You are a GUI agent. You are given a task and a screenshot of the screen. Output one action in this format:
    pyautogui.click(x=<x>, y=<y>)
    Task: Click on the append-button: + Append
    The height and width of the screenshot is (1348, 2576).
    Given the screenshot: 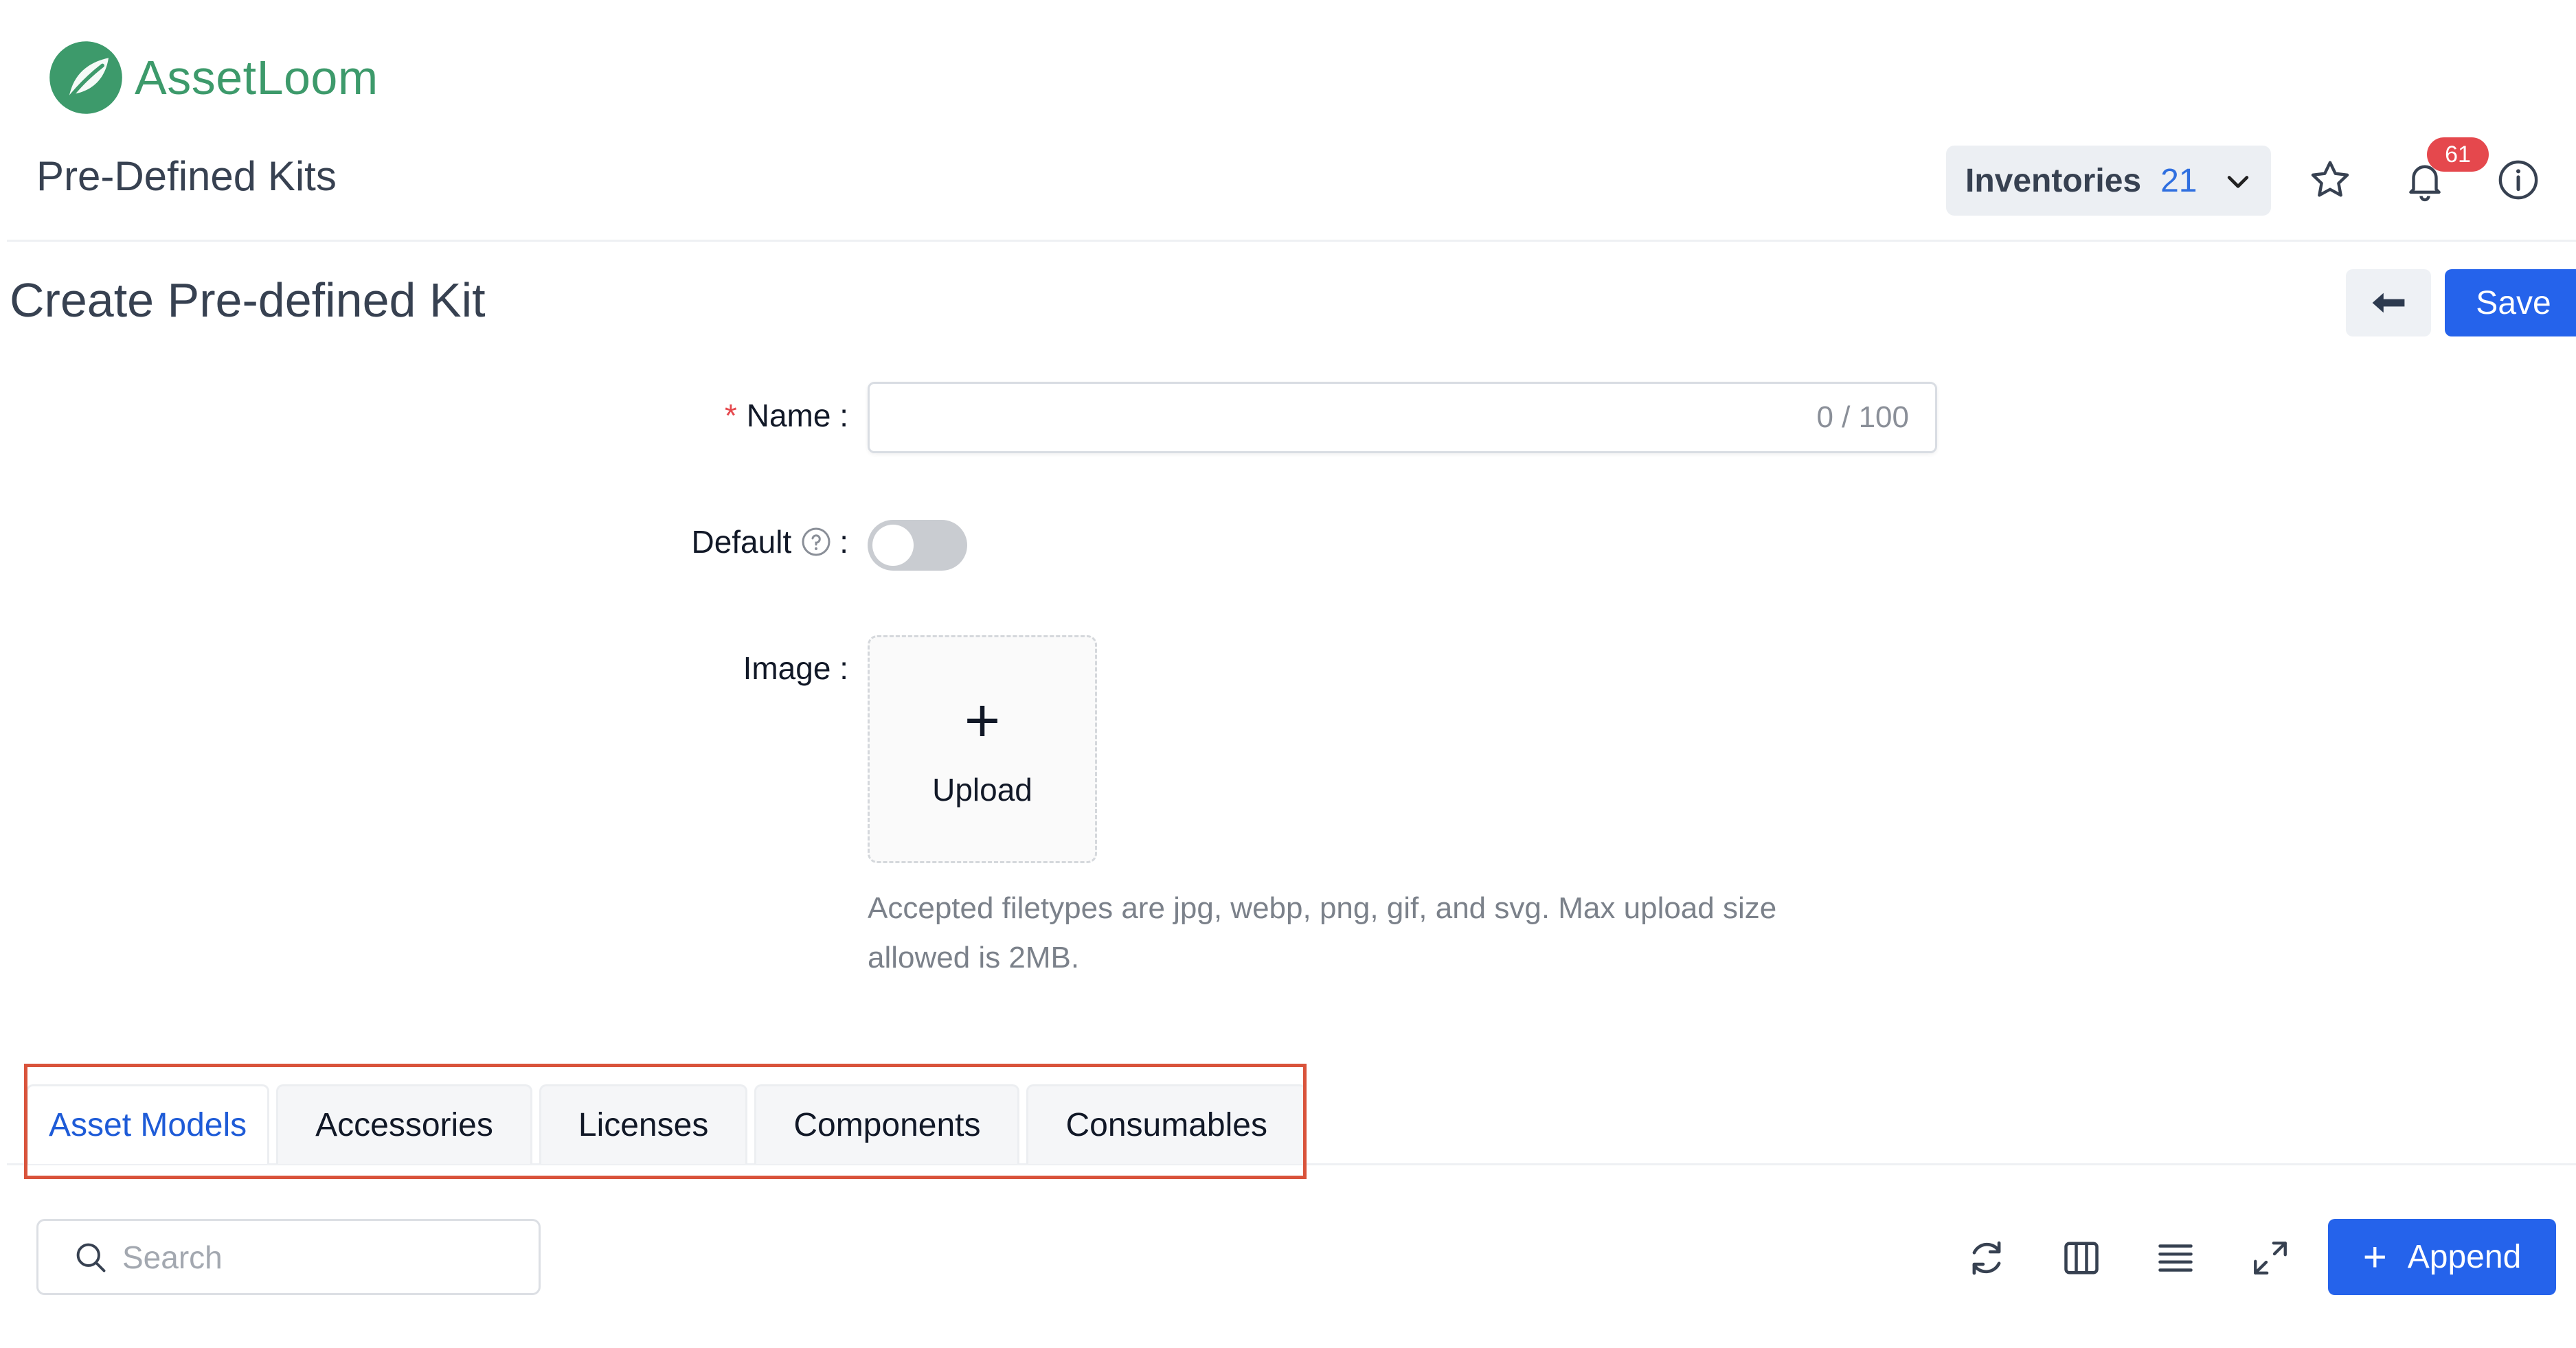 What is the action you would take?
    pyautogui.click(x=2442, y=1257)
    